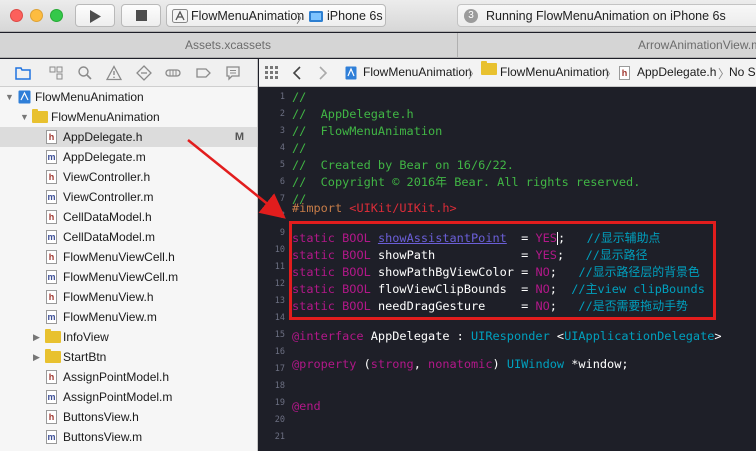 This screenshot has height=451, width=756. I want to click on tree-row-label: FlowMenuAnimation, so click(89, 97).